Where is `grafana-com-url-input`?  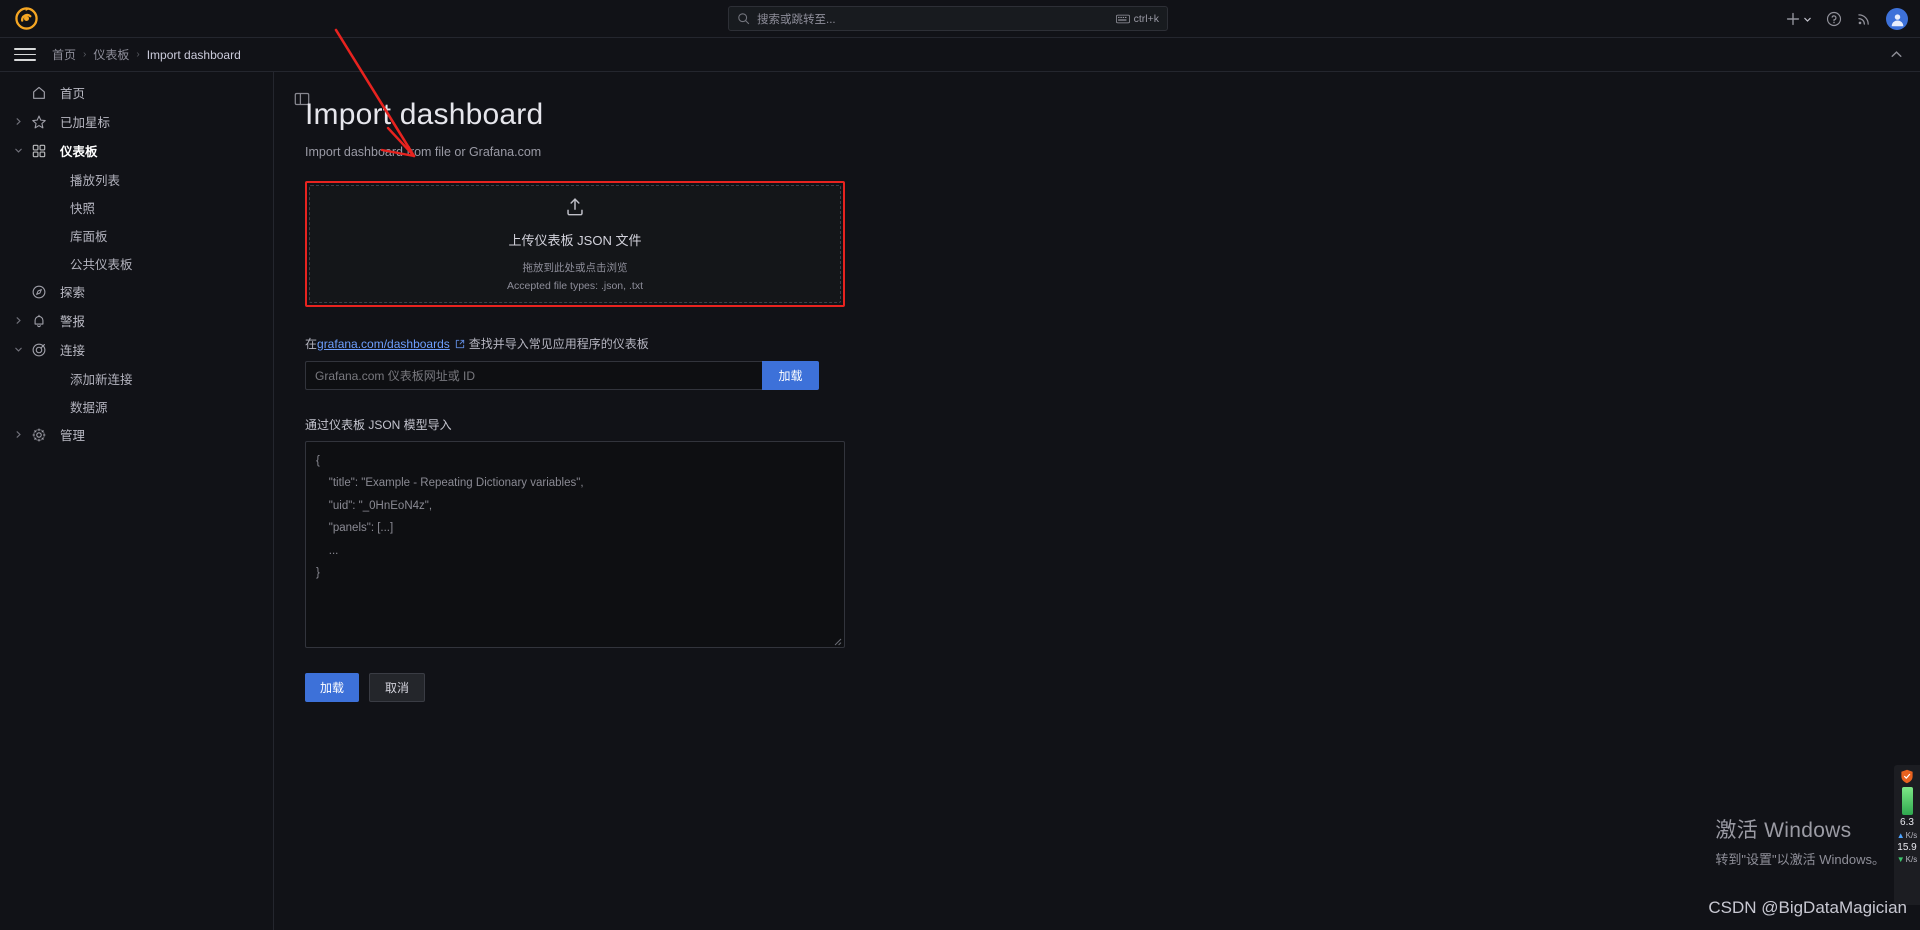 grafana-com-url-input is located at coordinates (533, 375).